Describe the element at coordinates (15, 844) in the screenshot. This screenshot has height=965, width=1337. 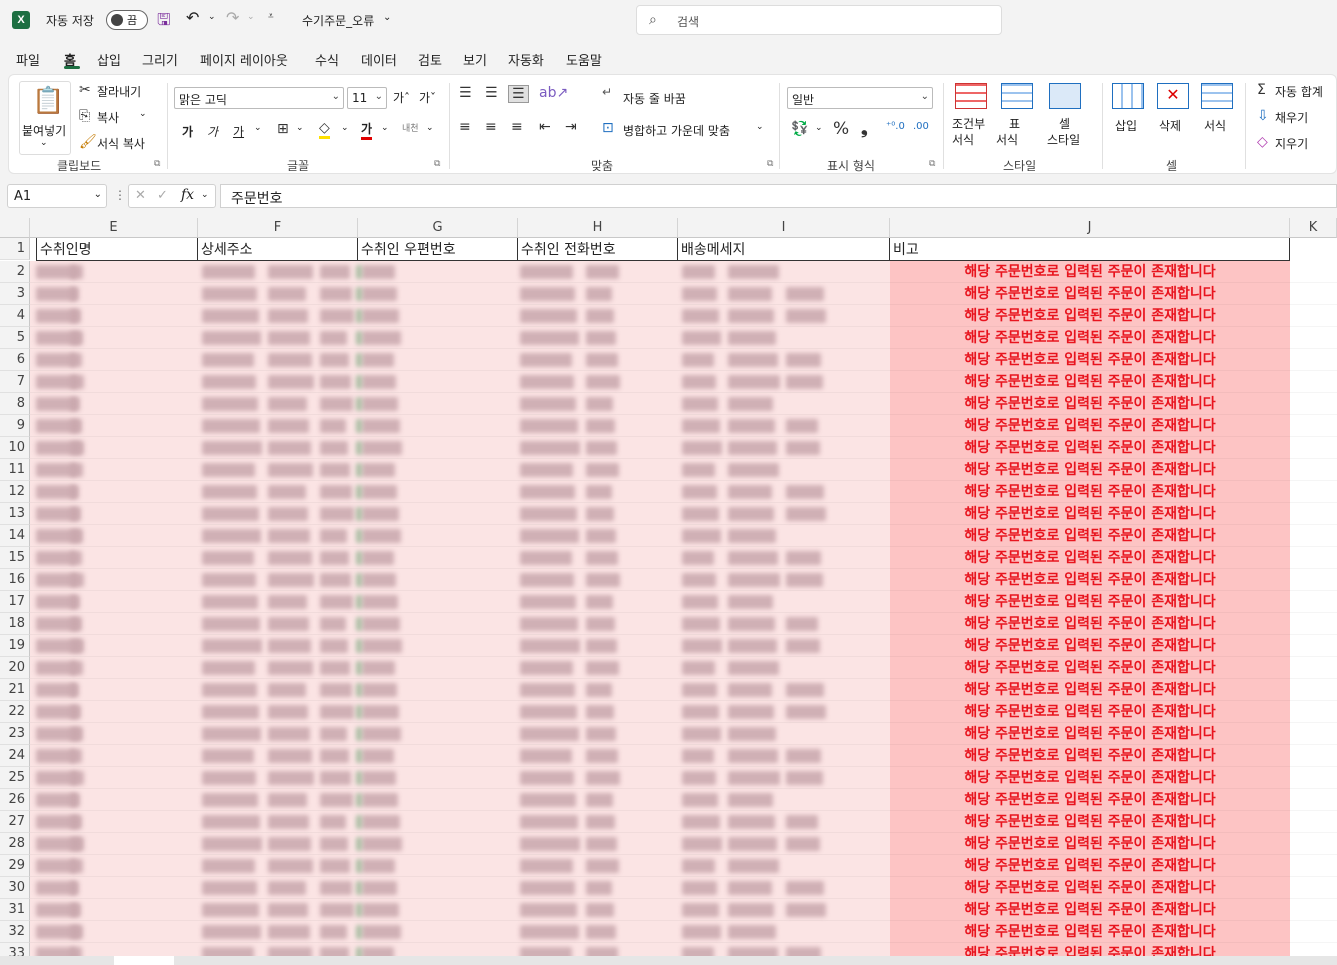
I see `row-header: 28` at that location.